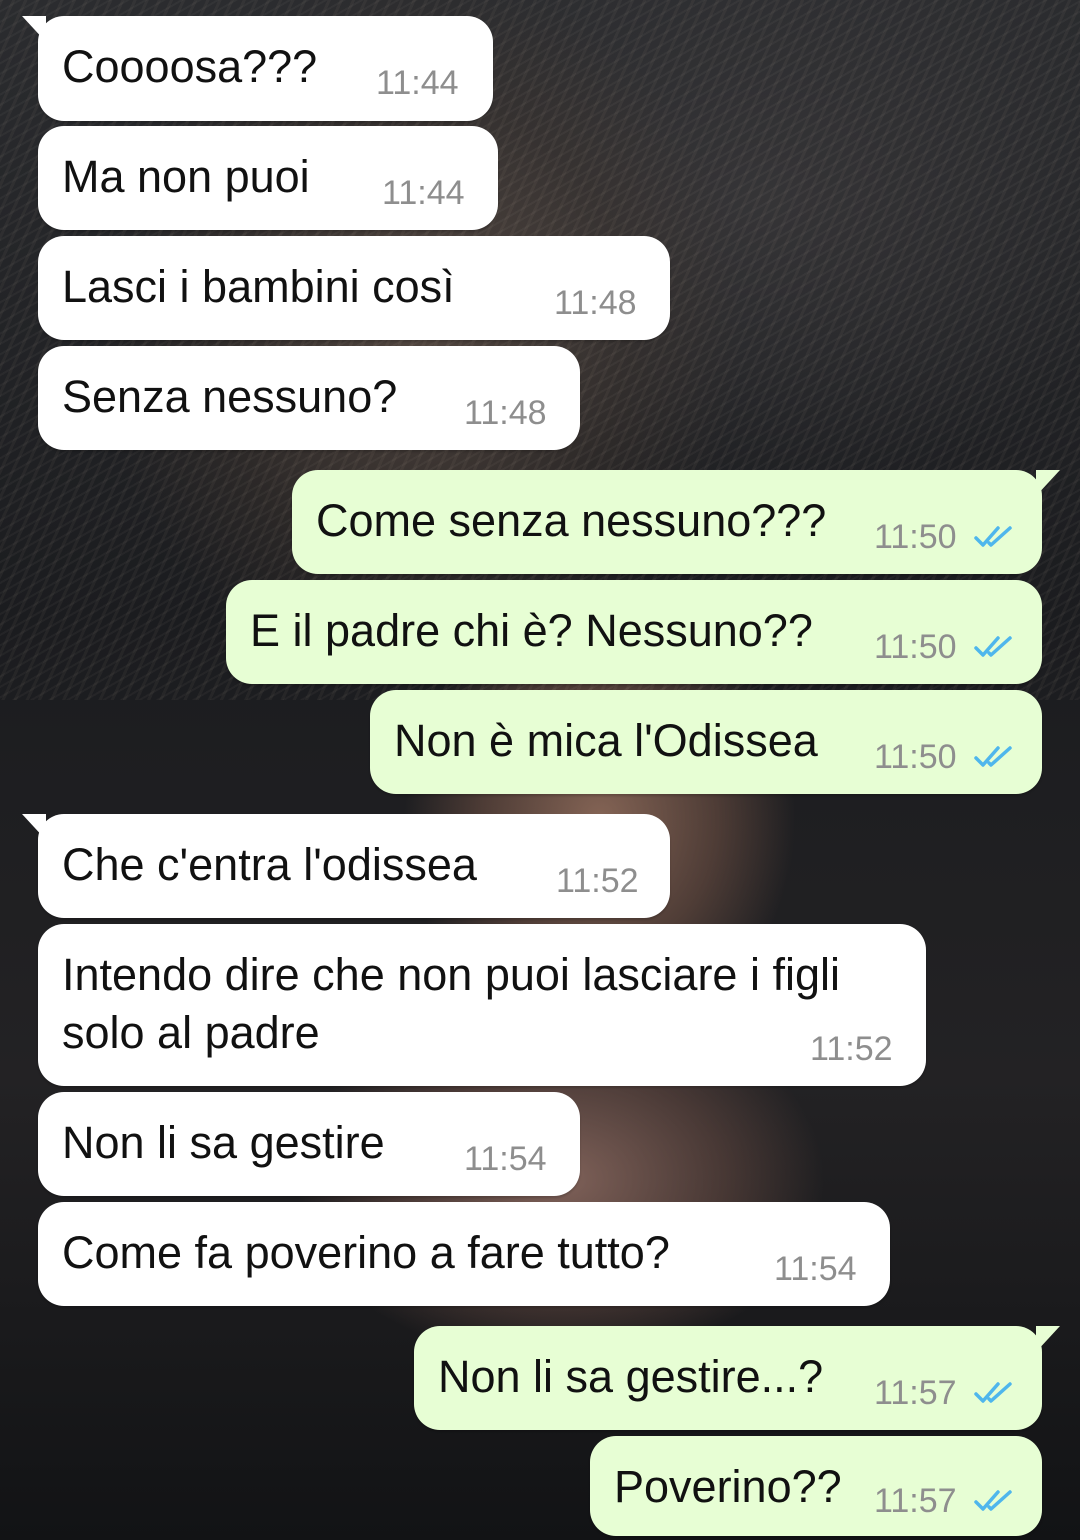  Describe the element at coordinates (571, 520) in the screenshot. I see `message-text: Come senza nessuno???` at that location.